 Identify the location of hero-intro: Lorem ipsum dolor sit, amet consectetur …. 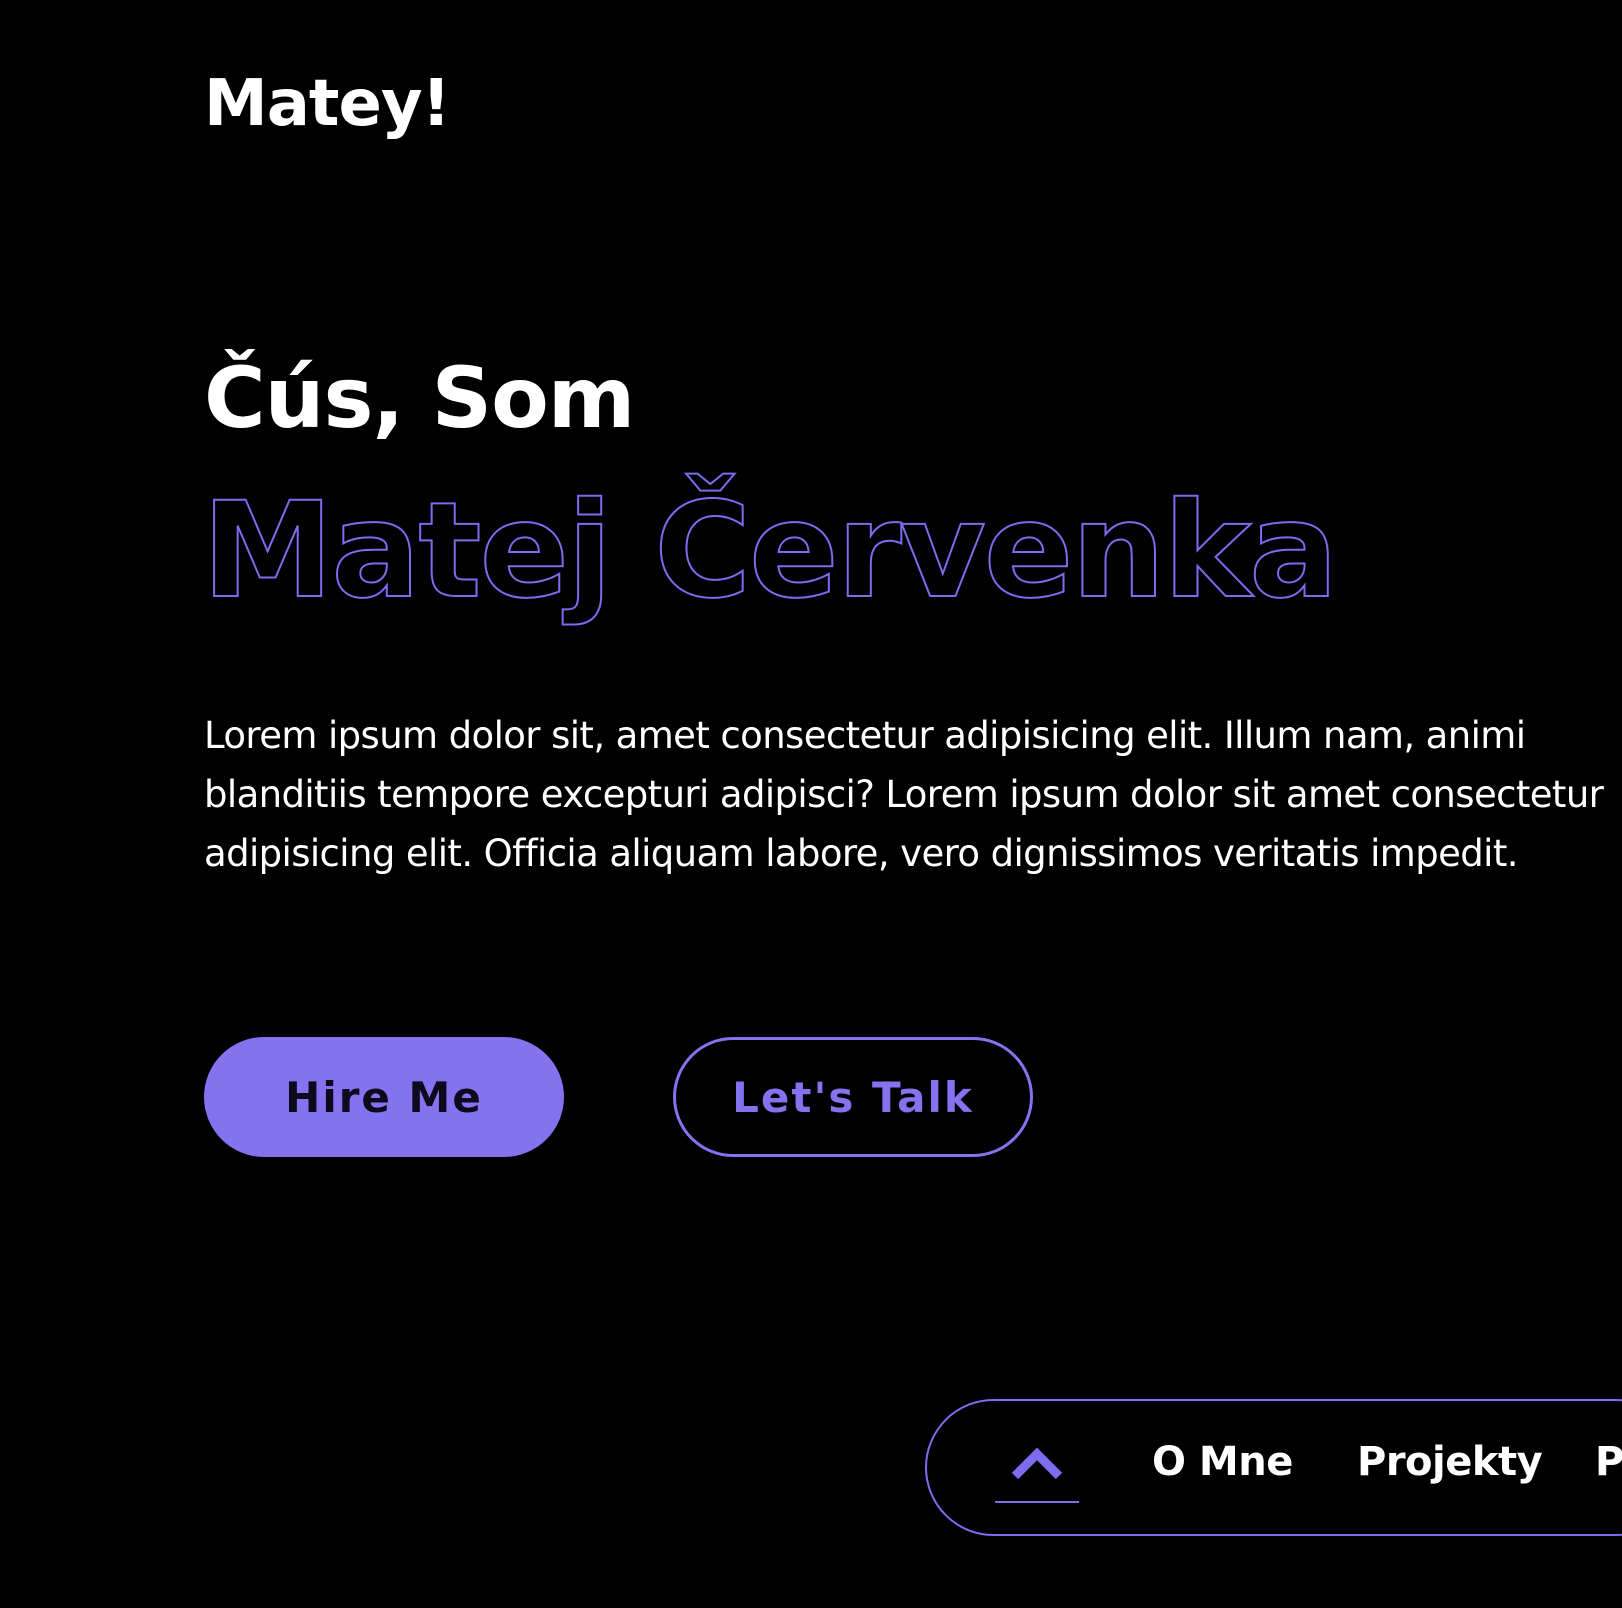
(904, 794).